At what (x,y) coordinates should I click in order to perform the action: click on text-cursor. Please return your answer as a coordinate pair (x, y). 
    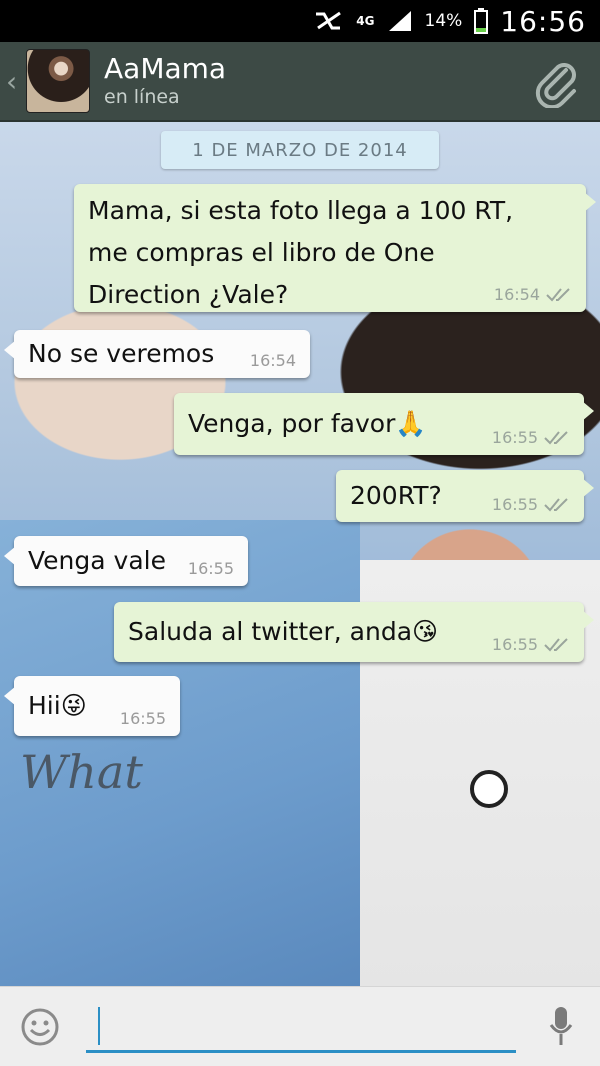
    Looking at the image, I should click on (99, 1026).